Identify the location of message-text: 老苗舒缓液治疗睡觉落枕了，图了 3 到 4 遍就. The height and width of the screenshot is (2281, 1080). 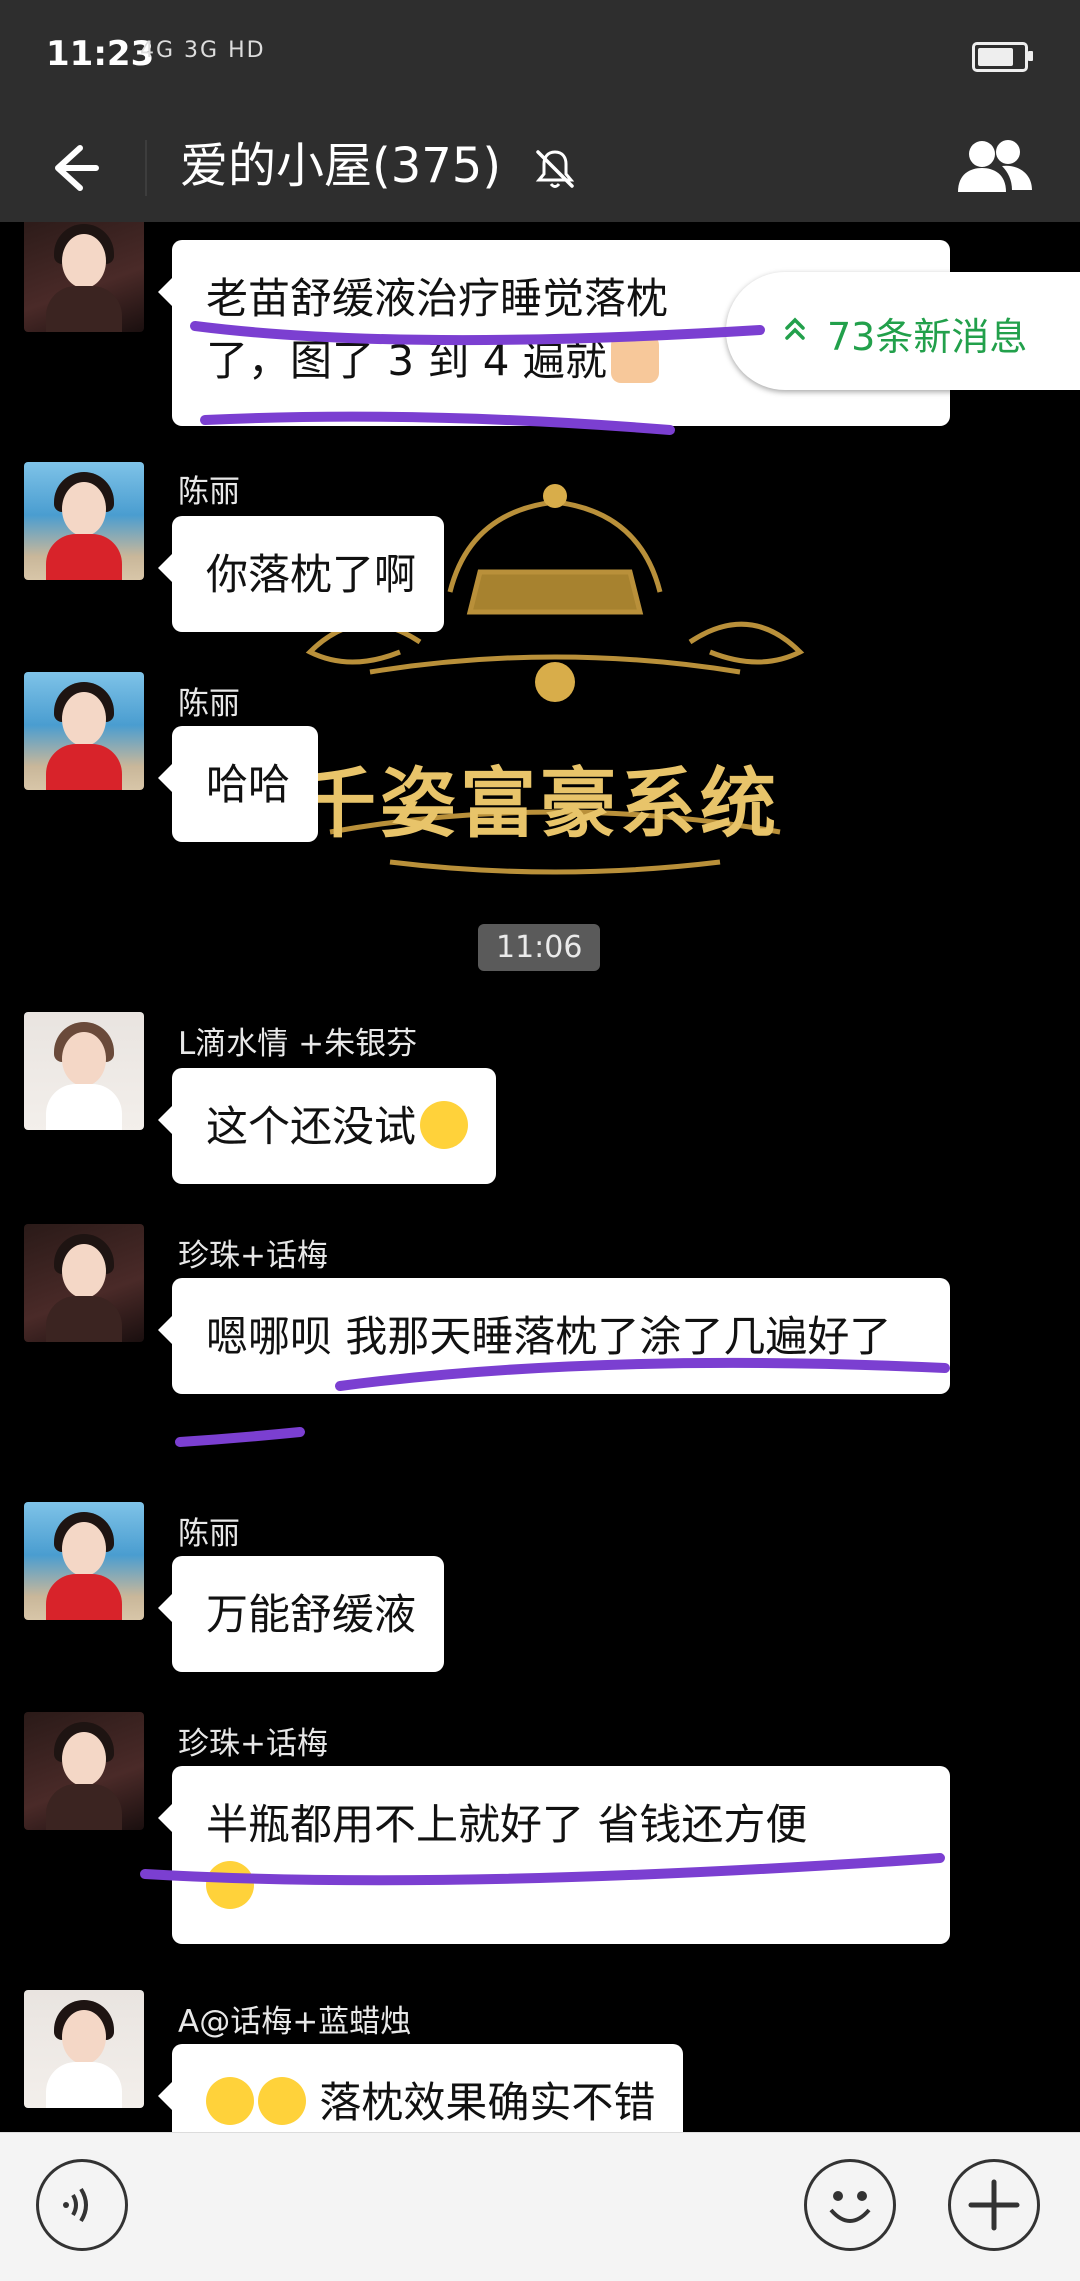
(437, 329).